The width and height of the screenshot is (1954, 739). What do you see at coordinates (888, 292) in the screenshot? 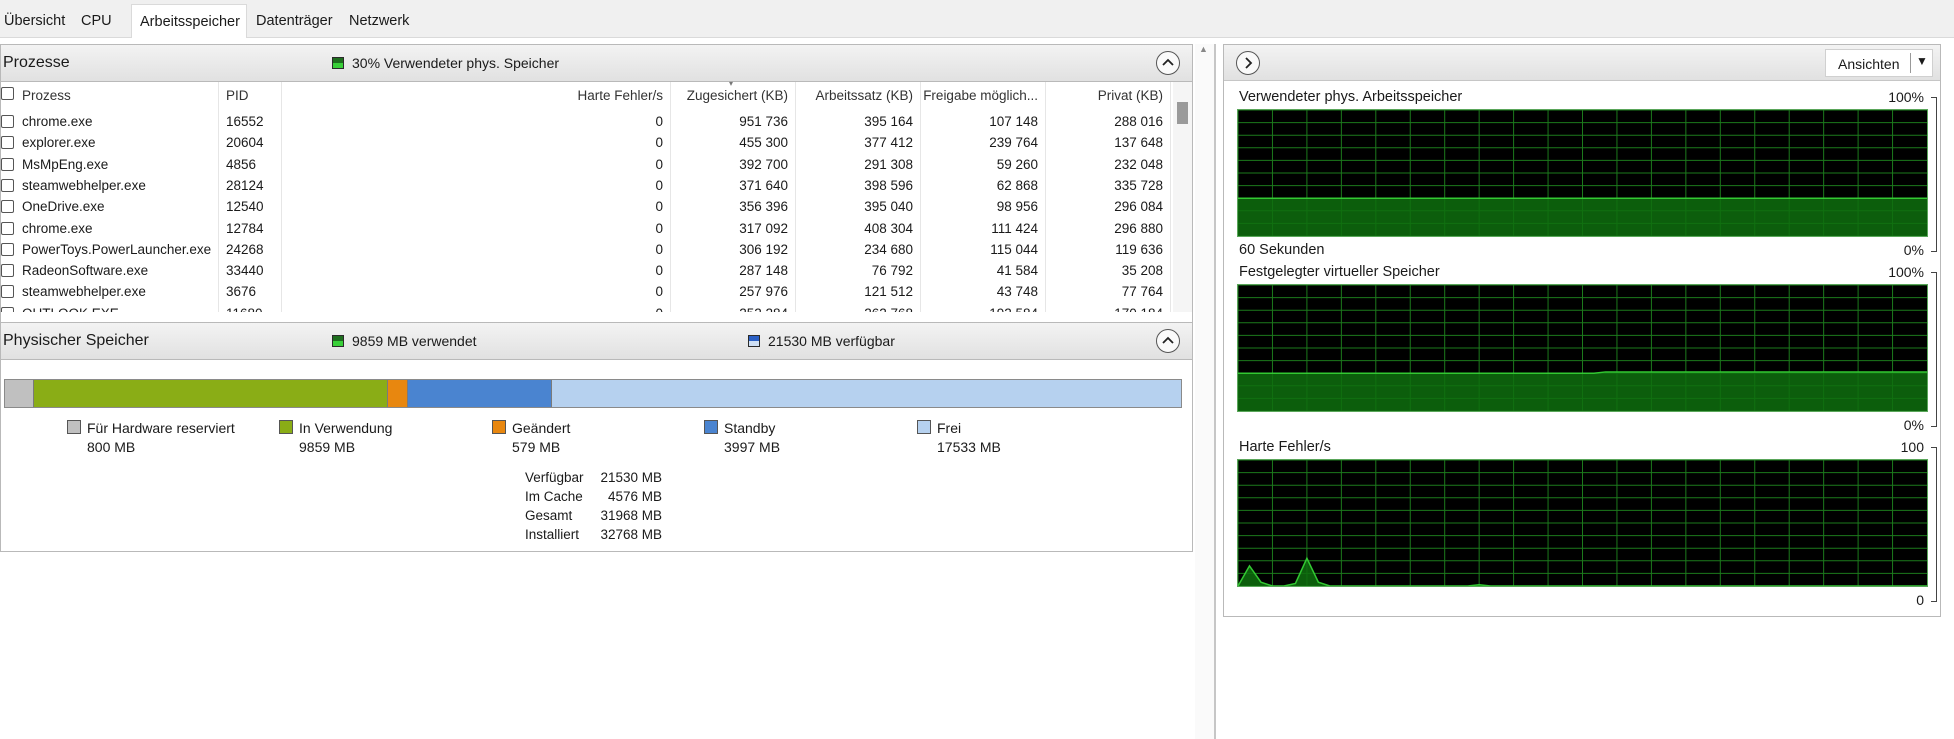
I see `process-working-set: 121 512` at bounding box center [888, 292].